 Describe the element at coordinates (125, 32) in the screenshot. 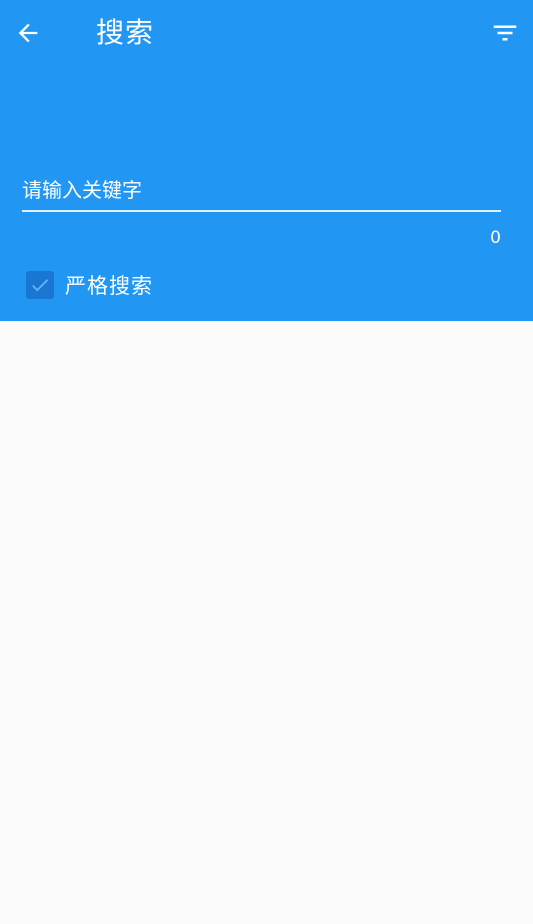

I see `page-title: 搜索` at that location.